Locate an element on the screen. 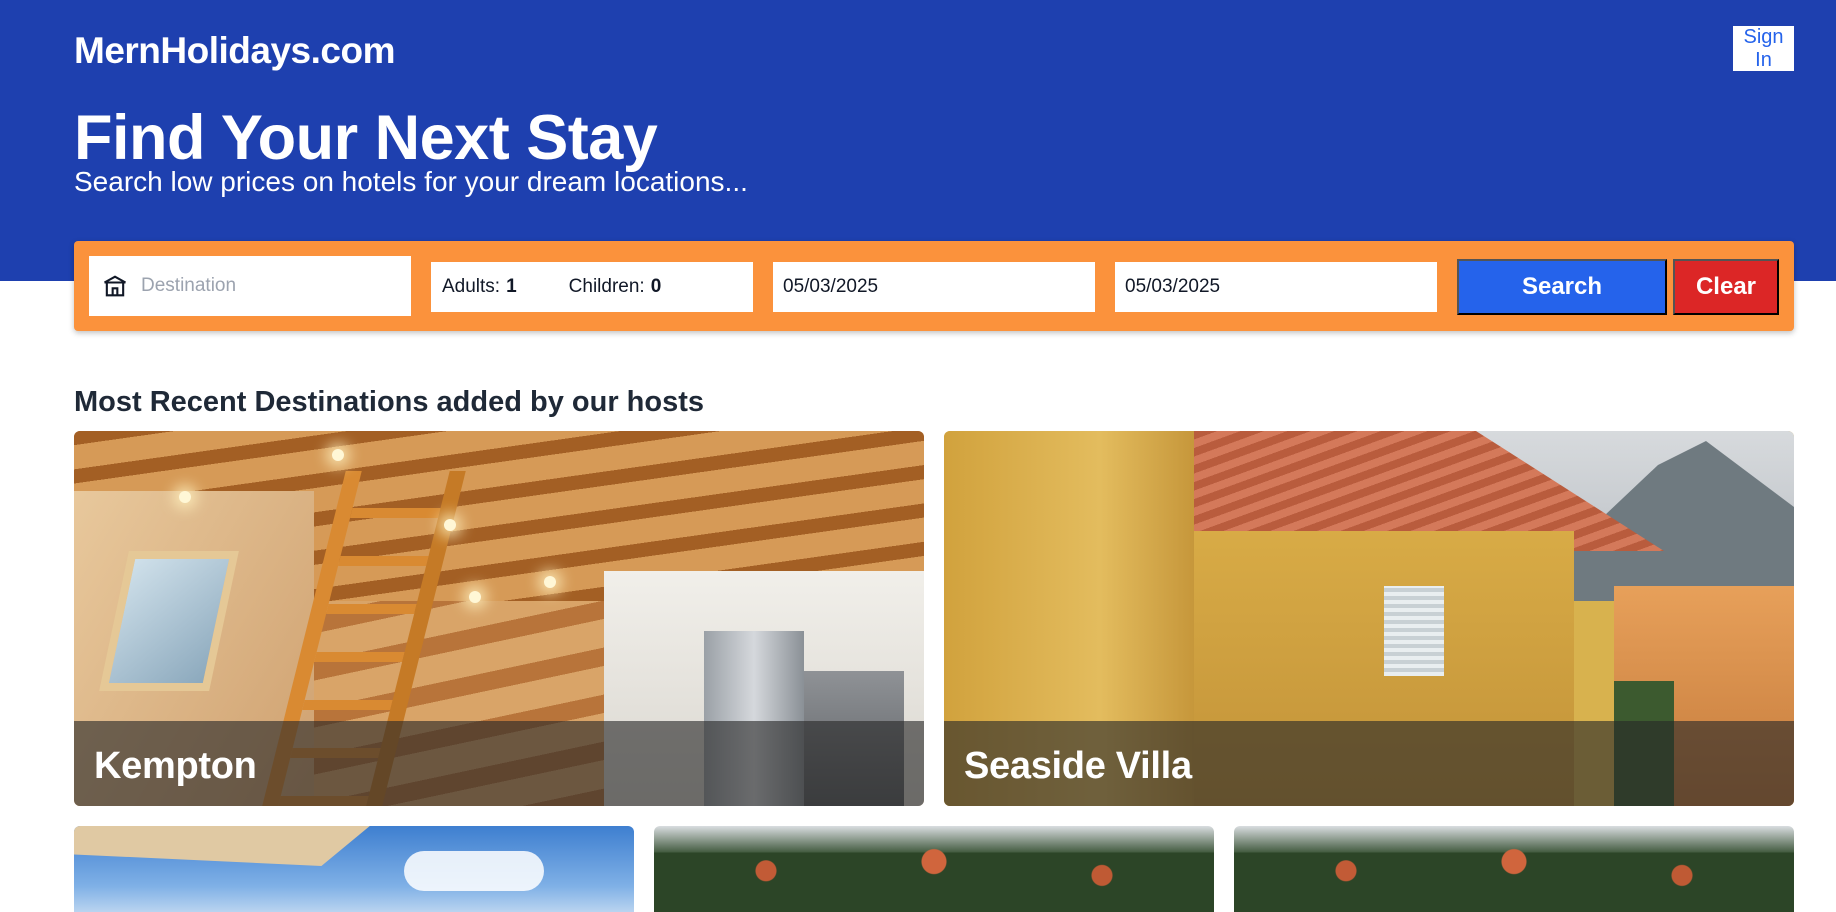 This screenshot has width=1836, height=912. shutter-window is located at coordinates (1414, 631).